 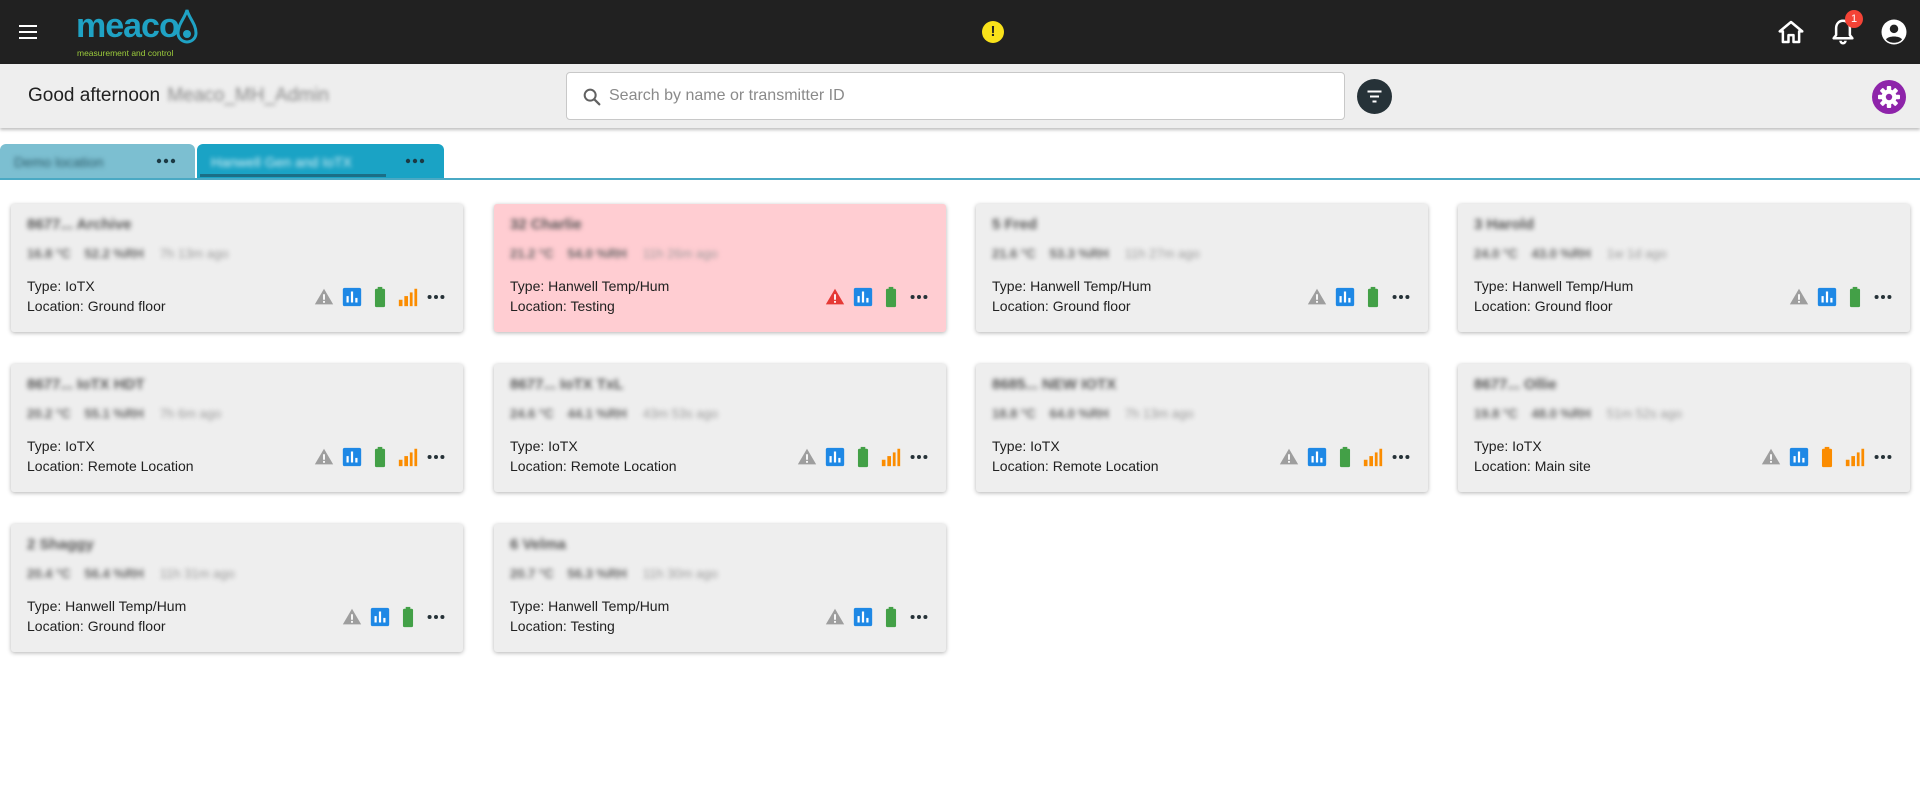 I want to click on sensor-name: 8677... Archive, so click(x=79, y=224).